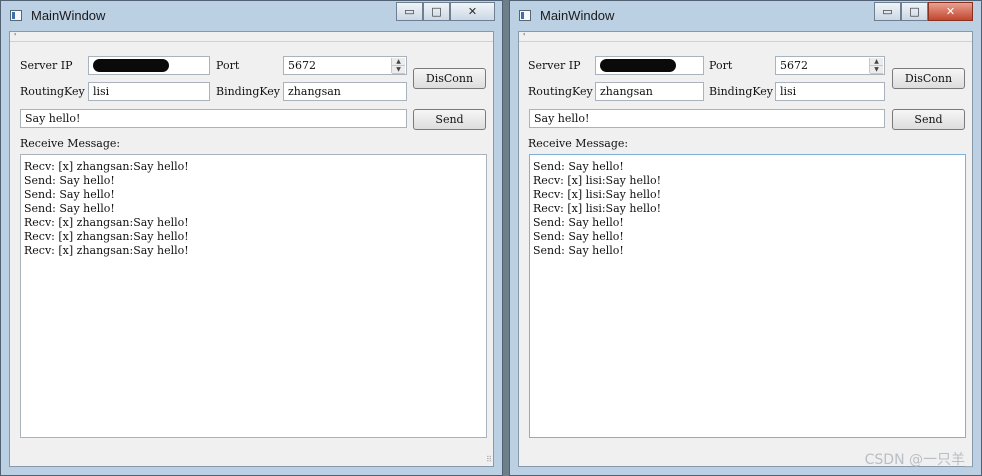 The width and height of the screenshot is (982, 476). Describe the element at coordinates (649, 91) in the screenshot. I see `routing-key-input: zhangsan` at that location.